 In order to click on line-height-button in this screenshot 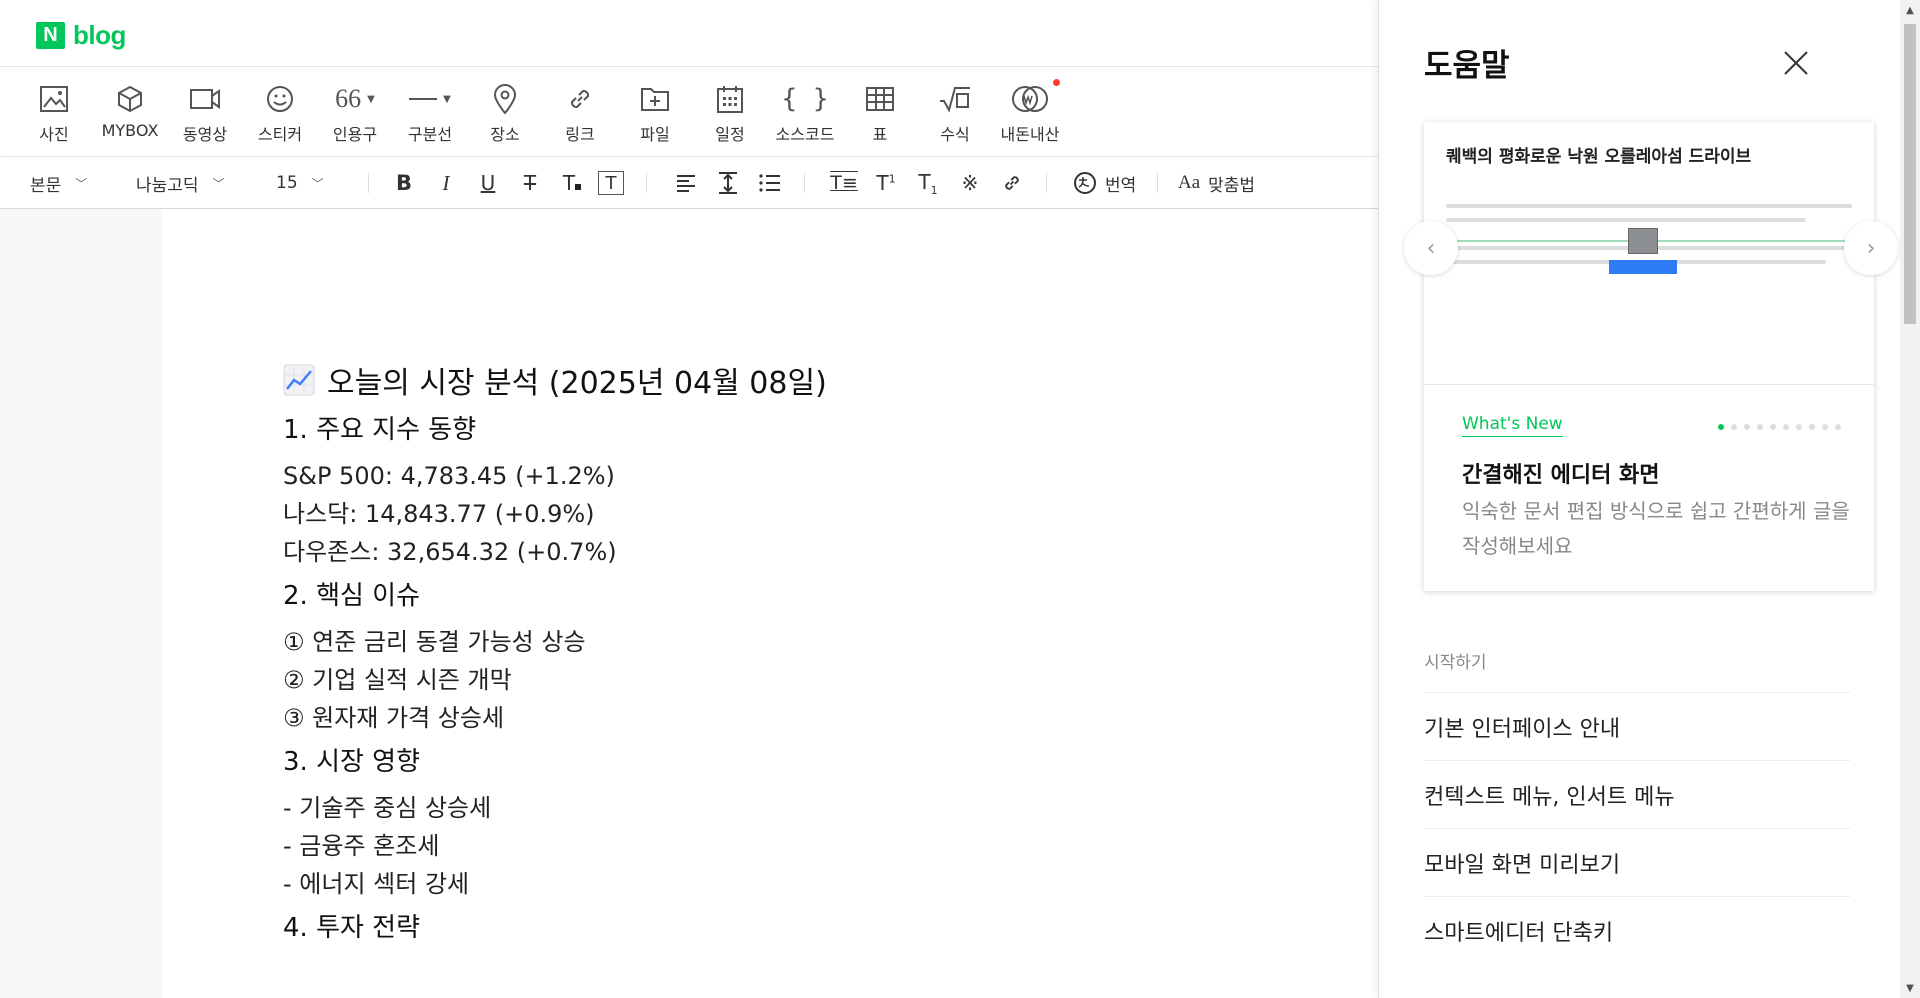, I will do `click(728, 183)`.